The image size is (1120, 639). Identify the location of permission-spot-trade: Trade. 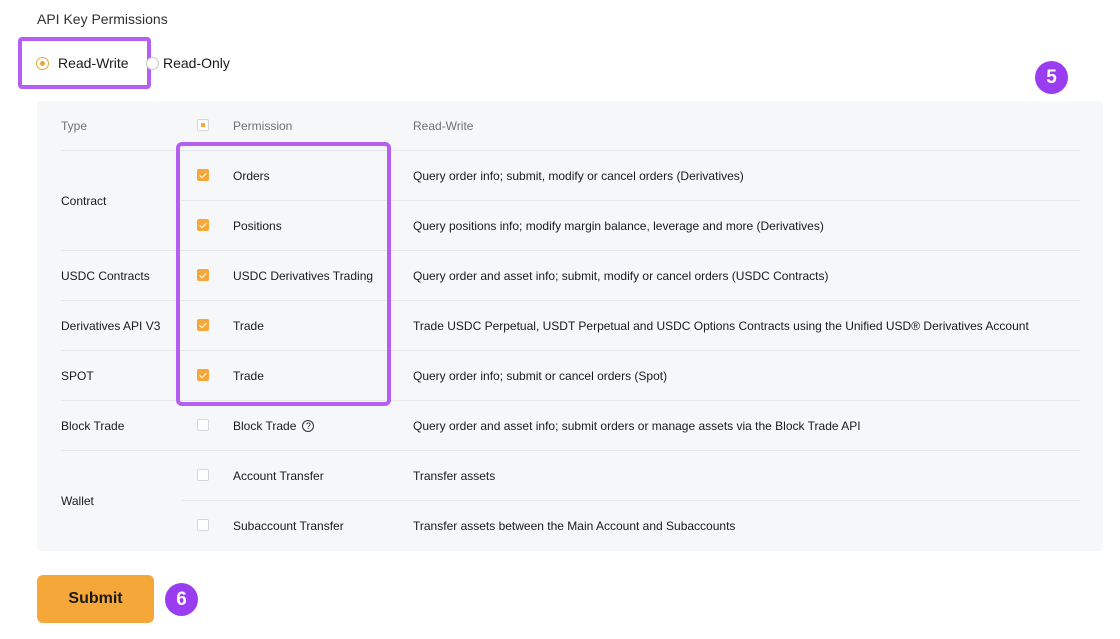
(248, 376).